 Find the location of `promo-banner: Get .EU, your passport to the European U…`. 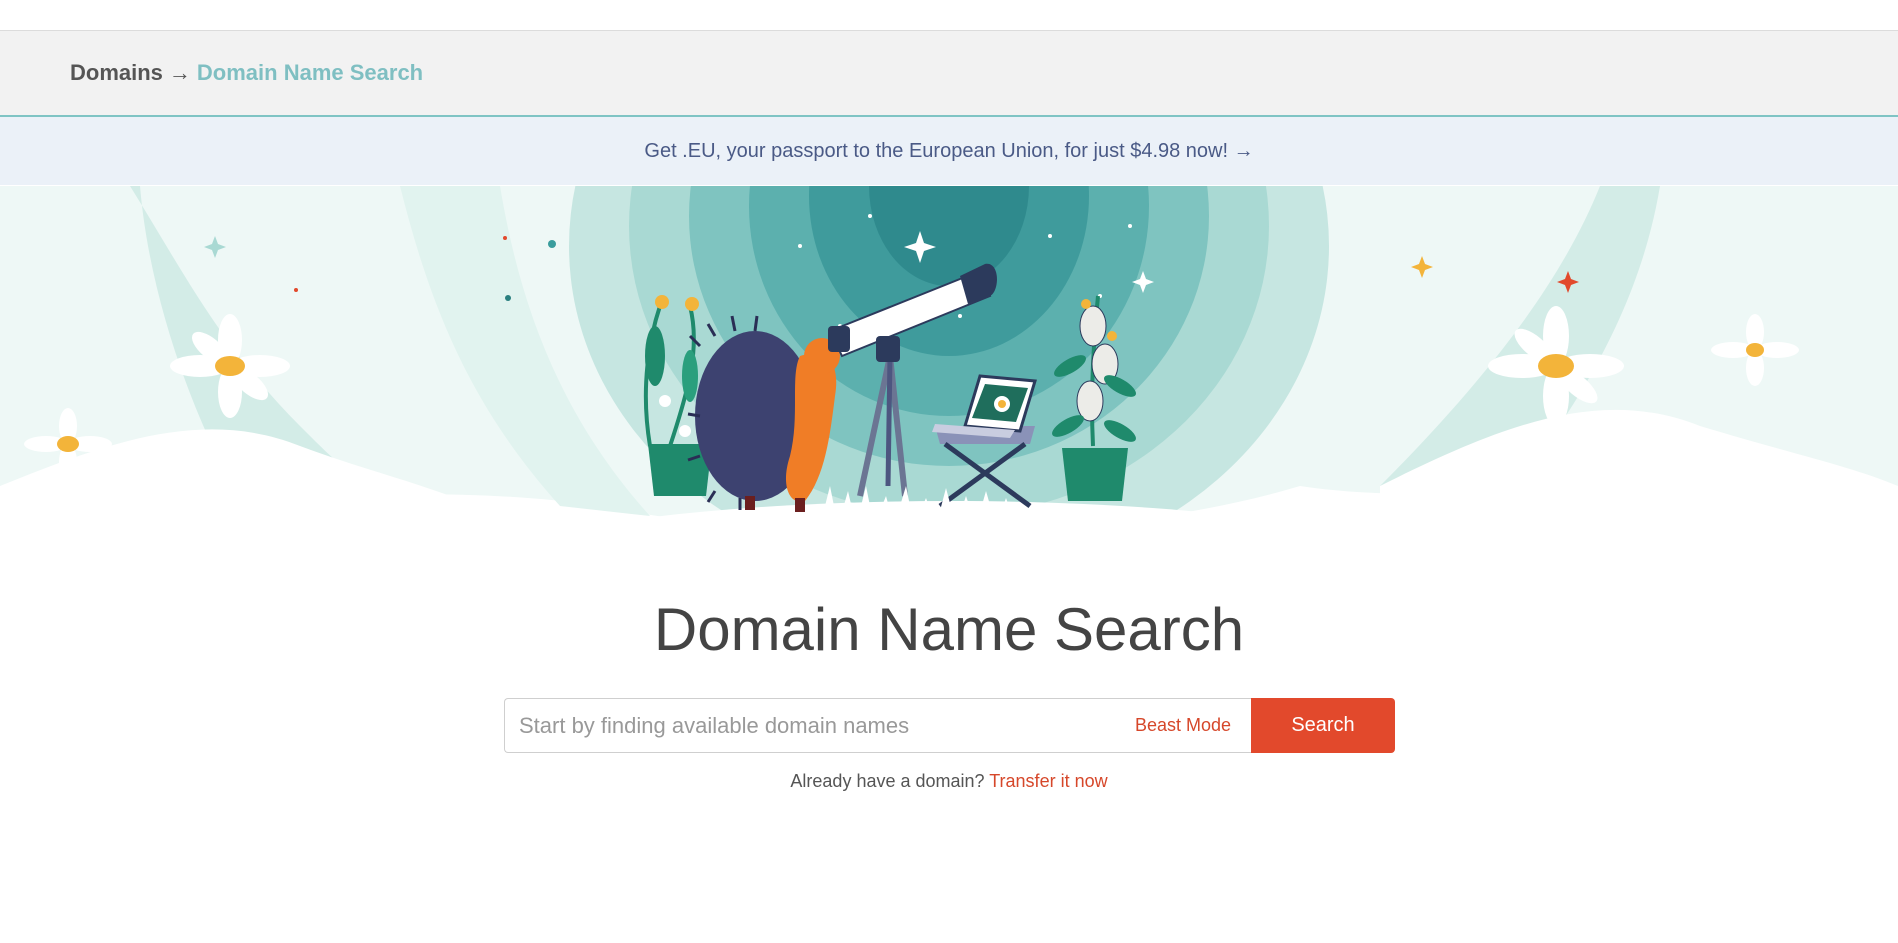

promo-banner: Get .EU, your passport to the European U… is located at coordinates (949, 151).